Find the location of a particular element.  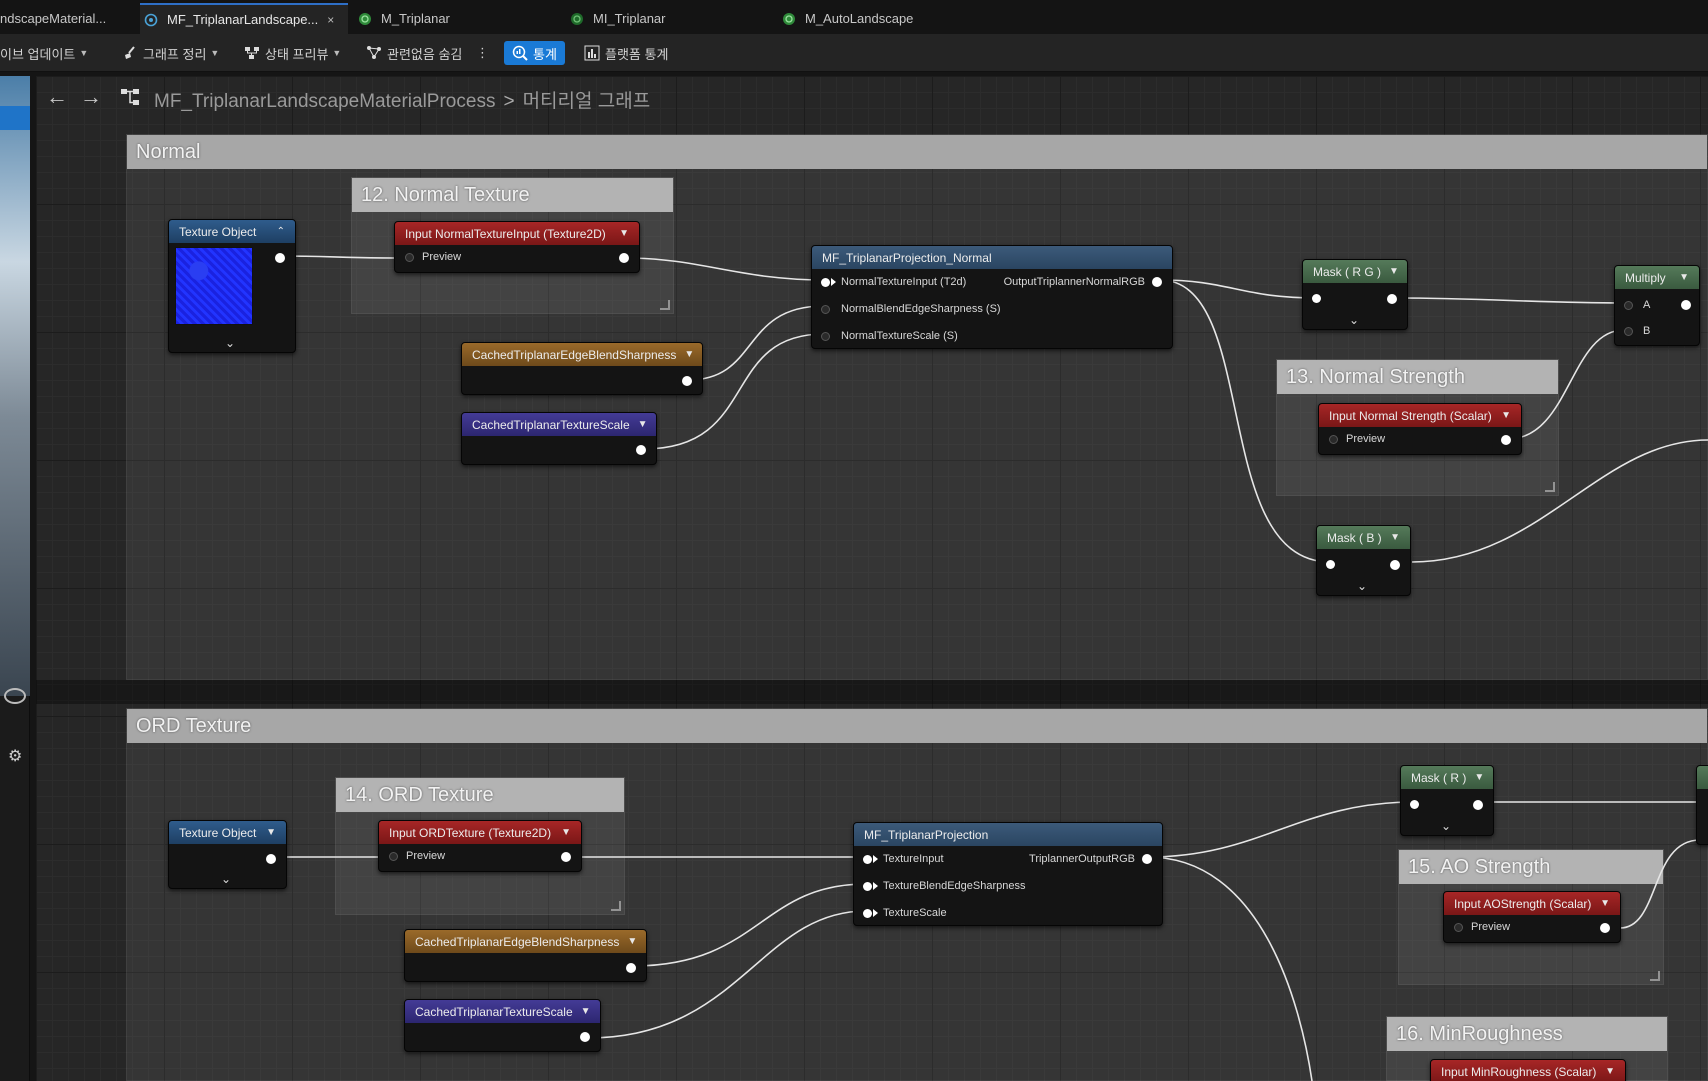

stats-button: 통계 is located at coordinates (534, 53).